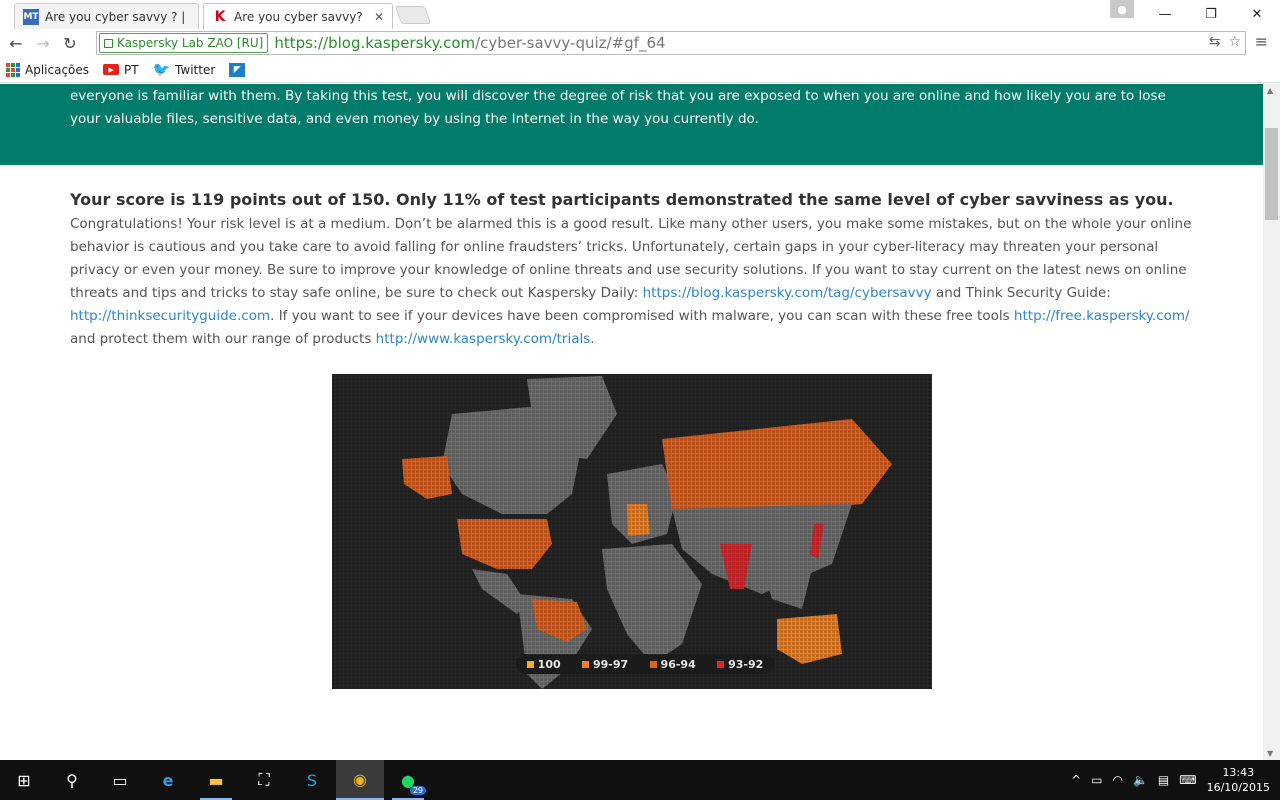 This screenshot has height=800, width=1280. What do you see at coordinates (1261, 41) in the screenshot?
I see `menu-icon: ≡` at bounding box center [1261, 41].